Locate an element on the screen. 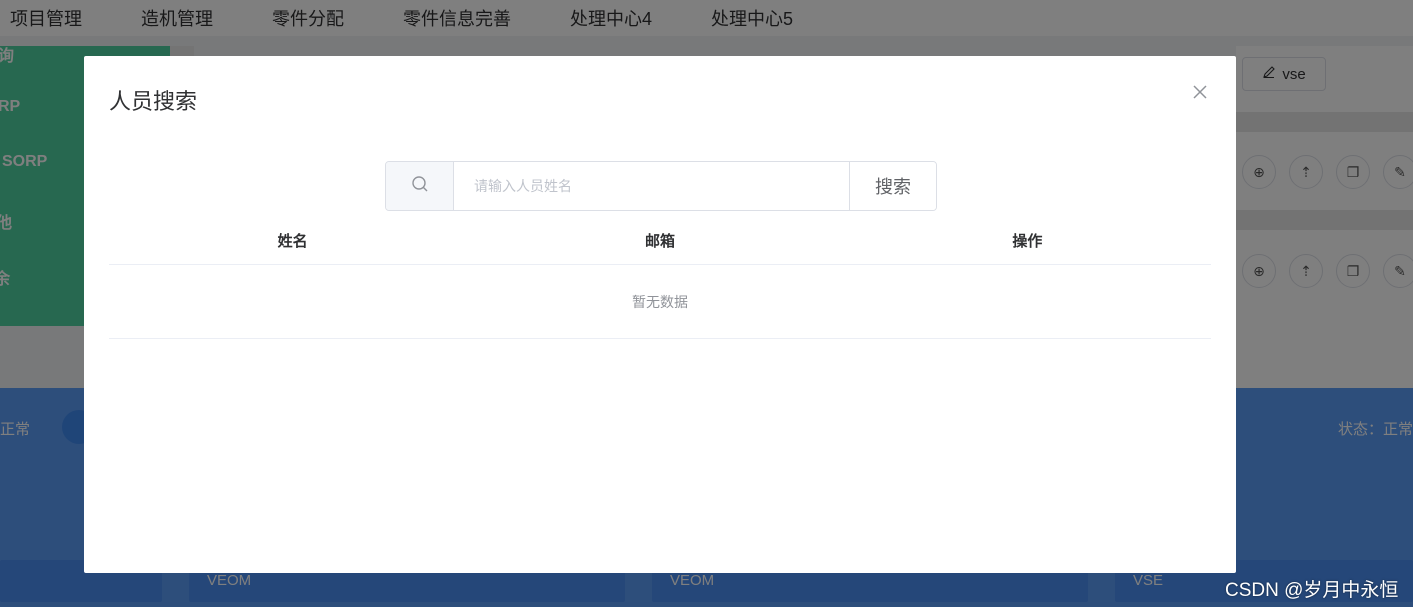 The image size is (1413, 607). column-header-actions: 操作 is located at coordinates (1027, 241).